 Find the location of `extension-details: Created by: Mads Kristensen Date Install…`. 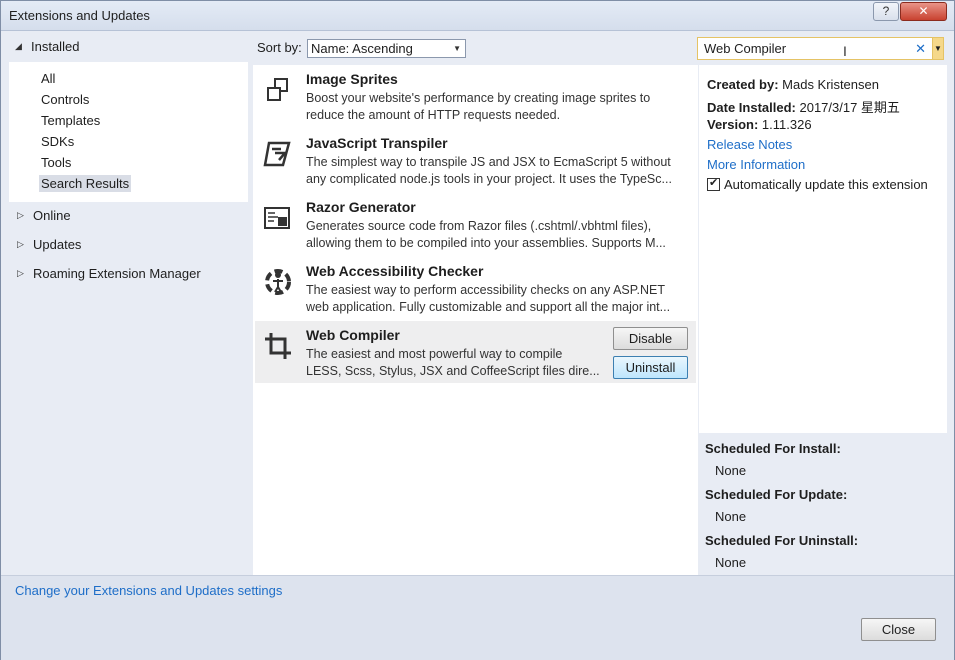

extension-details: Created by: Mads Kristensen Date Install… is located at coordinates (823, 249).